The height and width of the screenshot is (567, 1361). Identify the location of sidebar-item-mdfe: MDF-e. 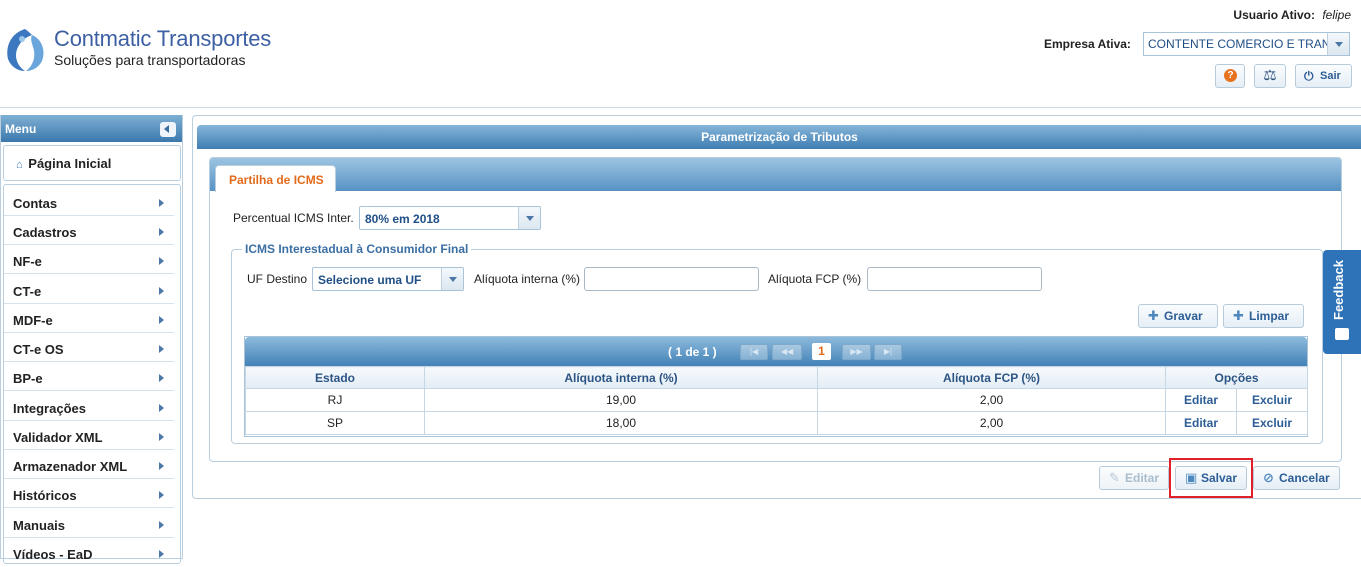
(89, 318).